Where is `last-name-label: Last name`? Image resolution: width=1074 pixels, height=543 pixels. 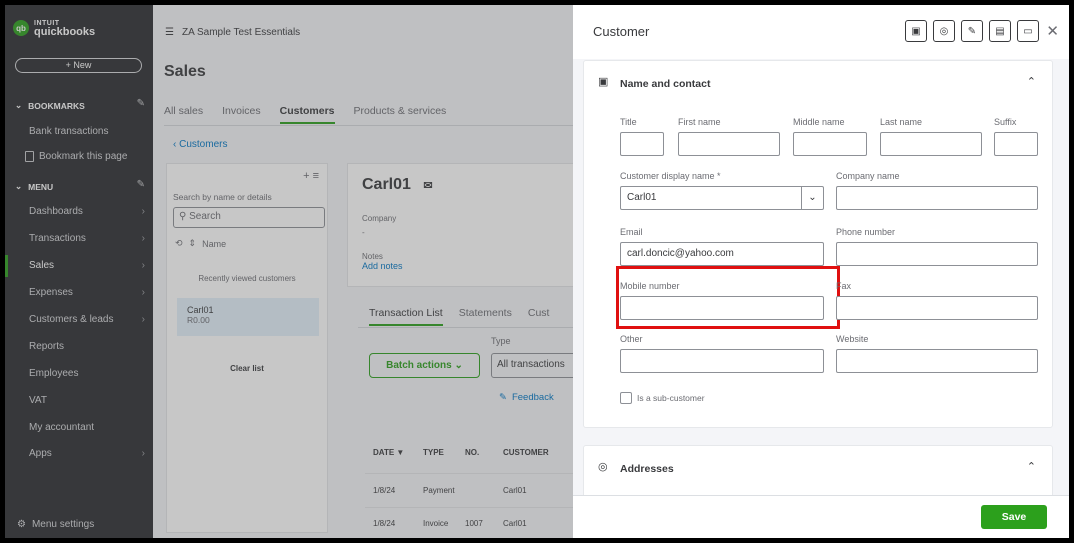
last-name-label: Last name is located at coordinates (901, 122).